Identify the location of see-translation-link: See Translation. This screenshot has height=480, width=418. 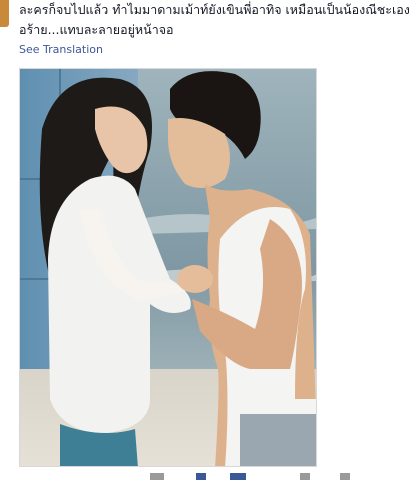
(61, 49).